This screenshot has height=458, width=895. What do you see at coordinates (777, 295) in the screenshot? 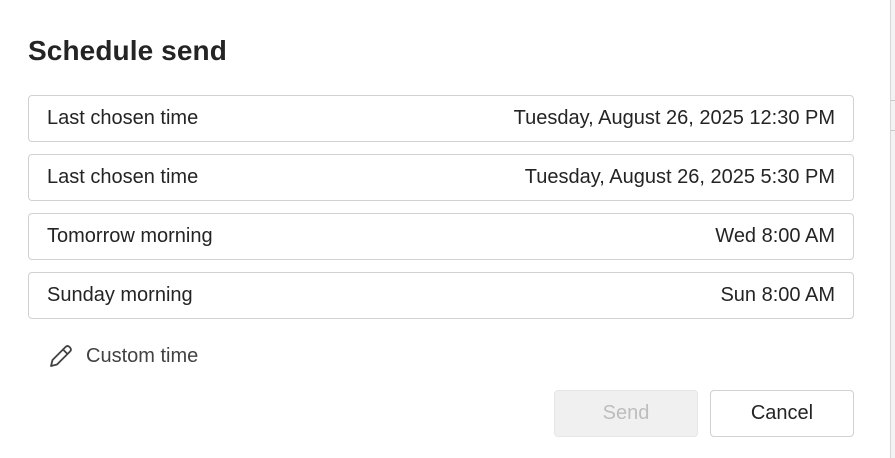
I see `option-time: Sun 8:00 AM` at bounding box center [777, 295].